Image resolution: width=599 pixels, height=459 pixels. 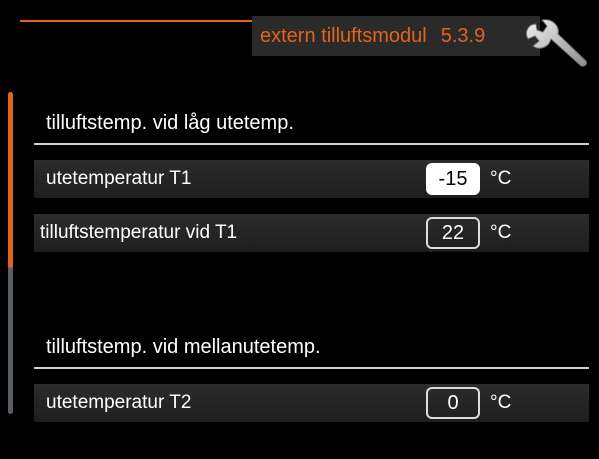 I want to click on value-field-t2: 0, so click(x=453, y=403).